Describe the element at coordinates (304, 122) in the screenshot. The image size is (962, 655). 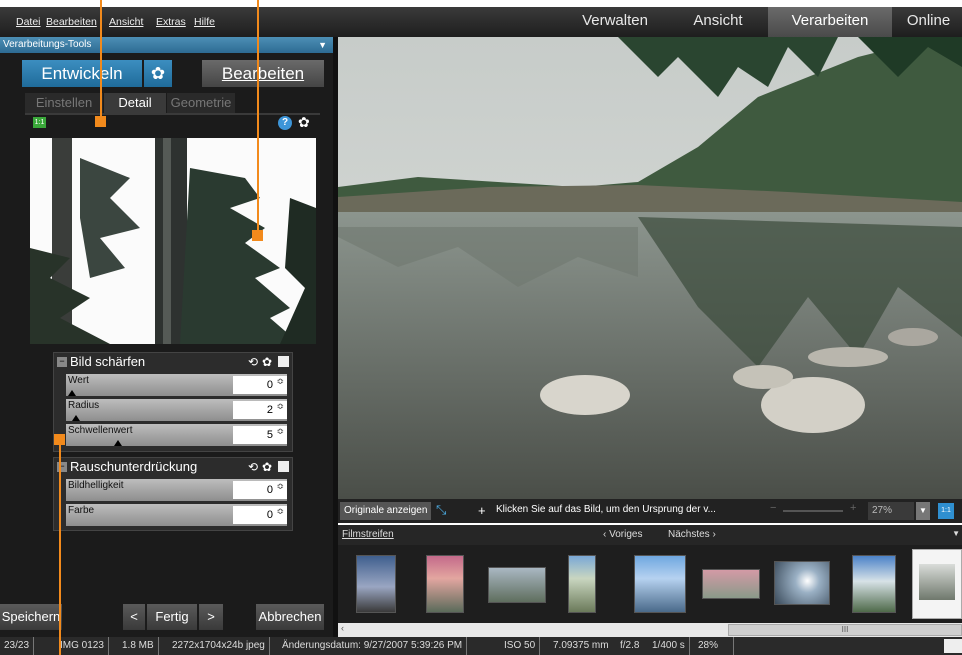
I see `settings-gear-icon: ✿` at that location.